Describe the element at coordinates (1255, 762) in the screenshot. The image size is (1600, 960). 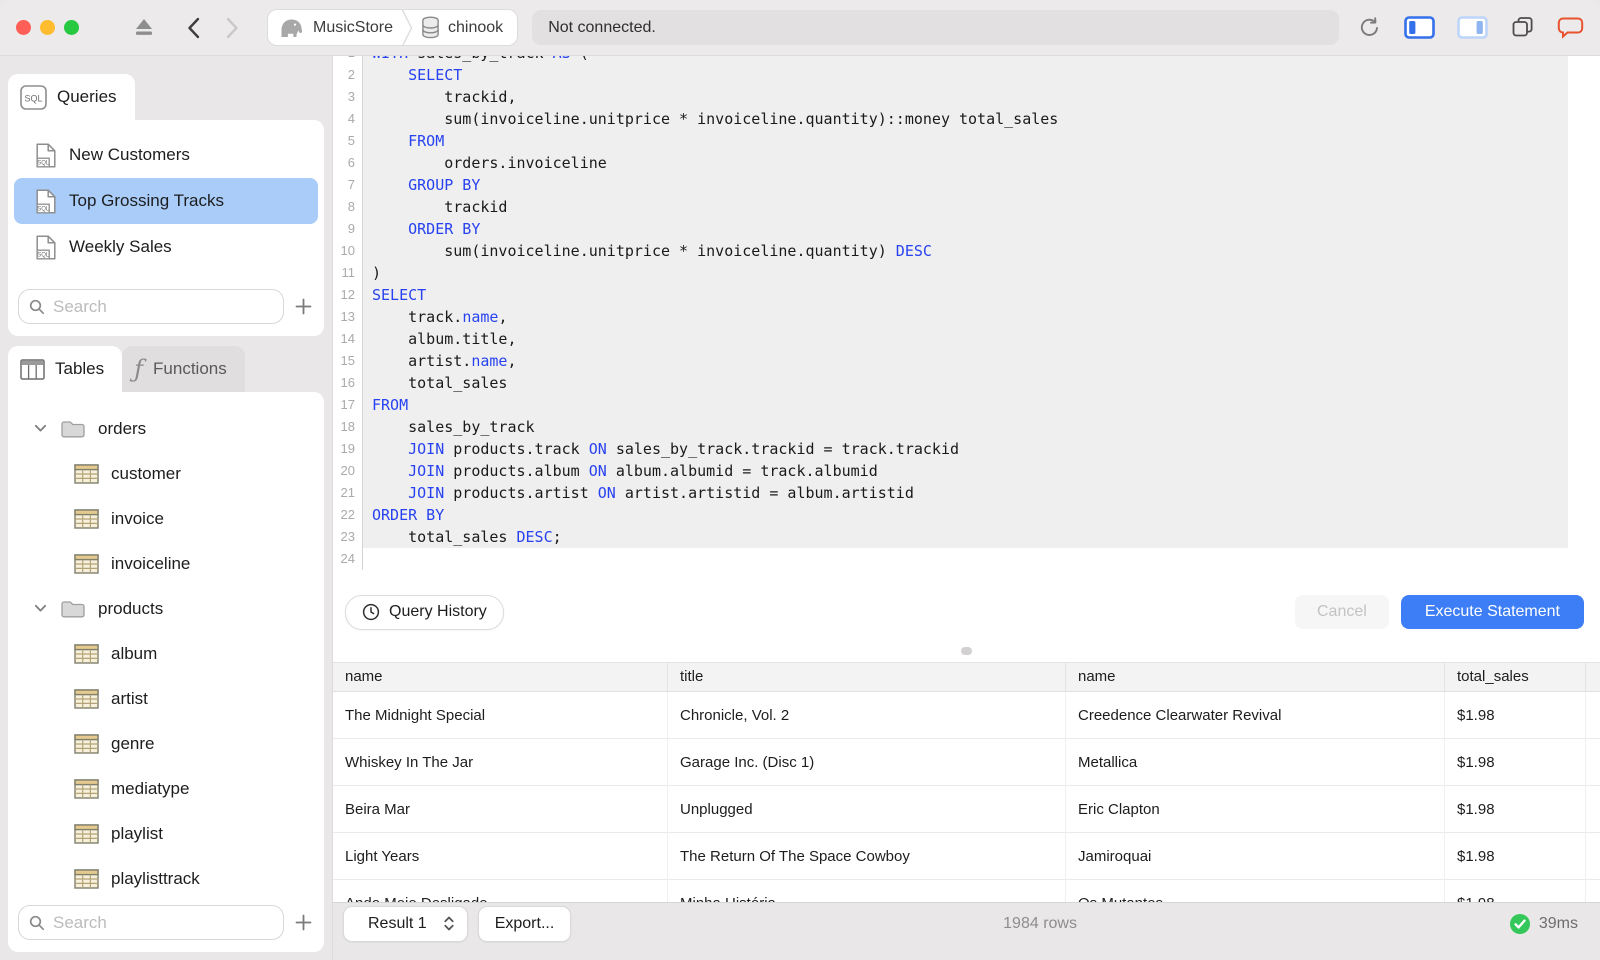
I see `table-cell: Metallica` at that location.